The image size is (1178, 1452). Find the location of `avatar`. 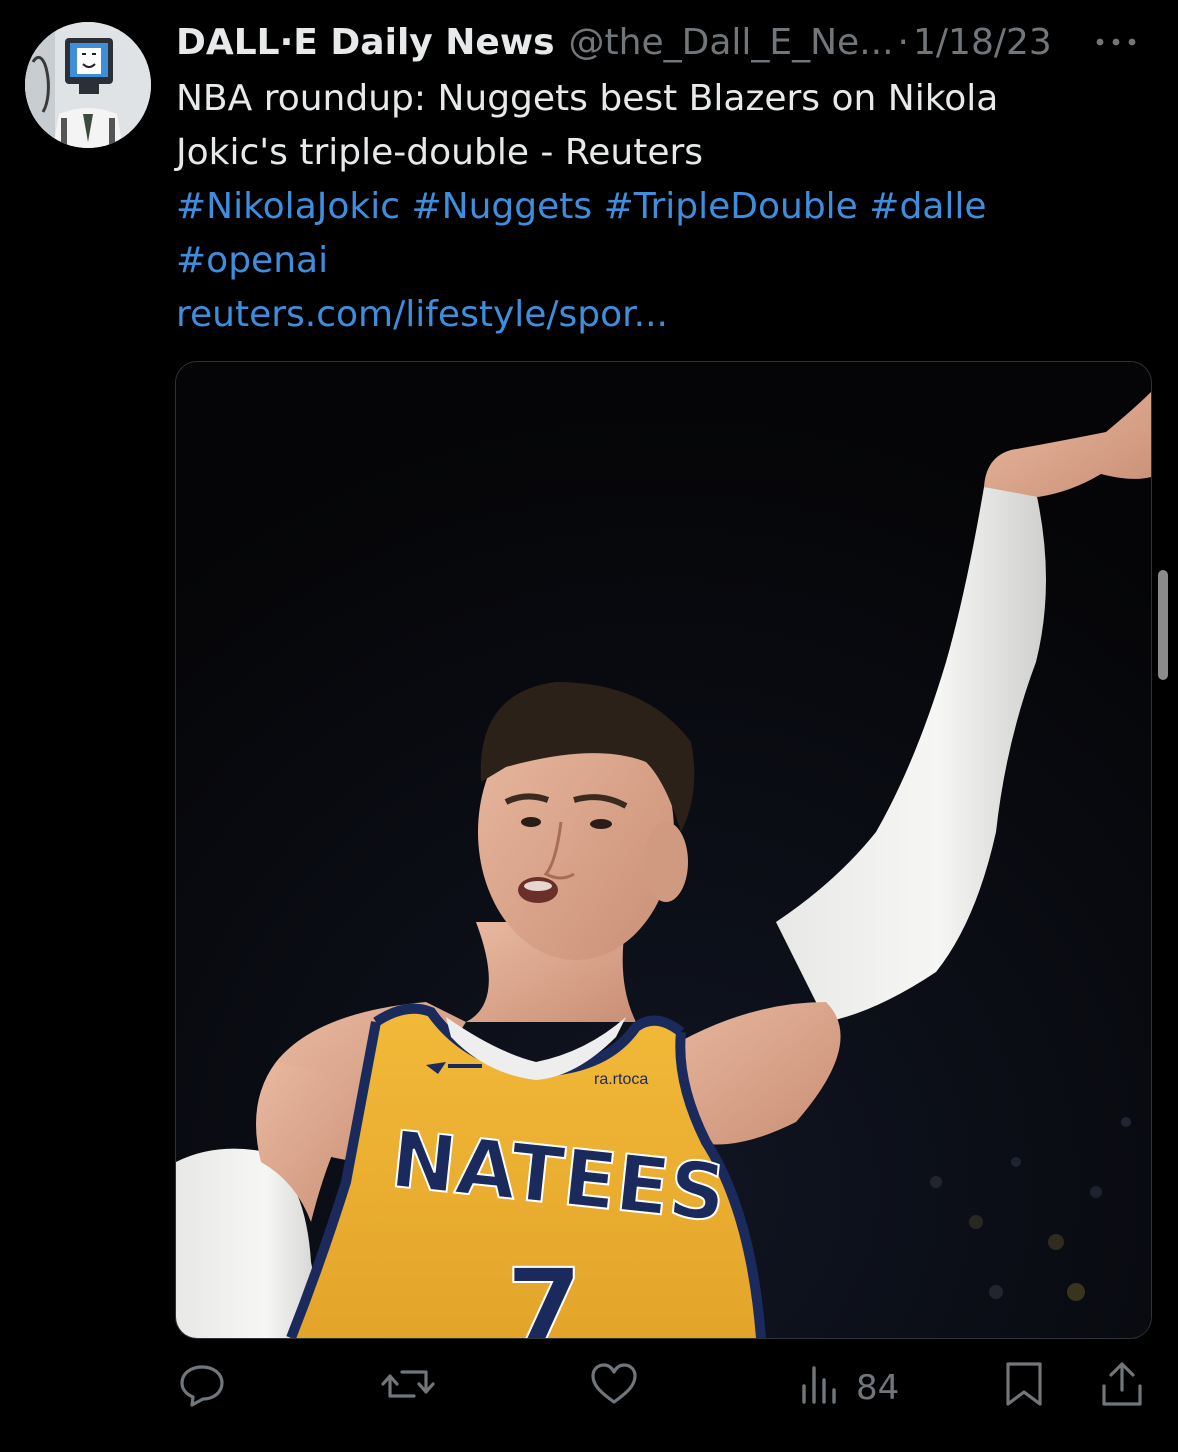

avatar is located at coordinates (88, 85).